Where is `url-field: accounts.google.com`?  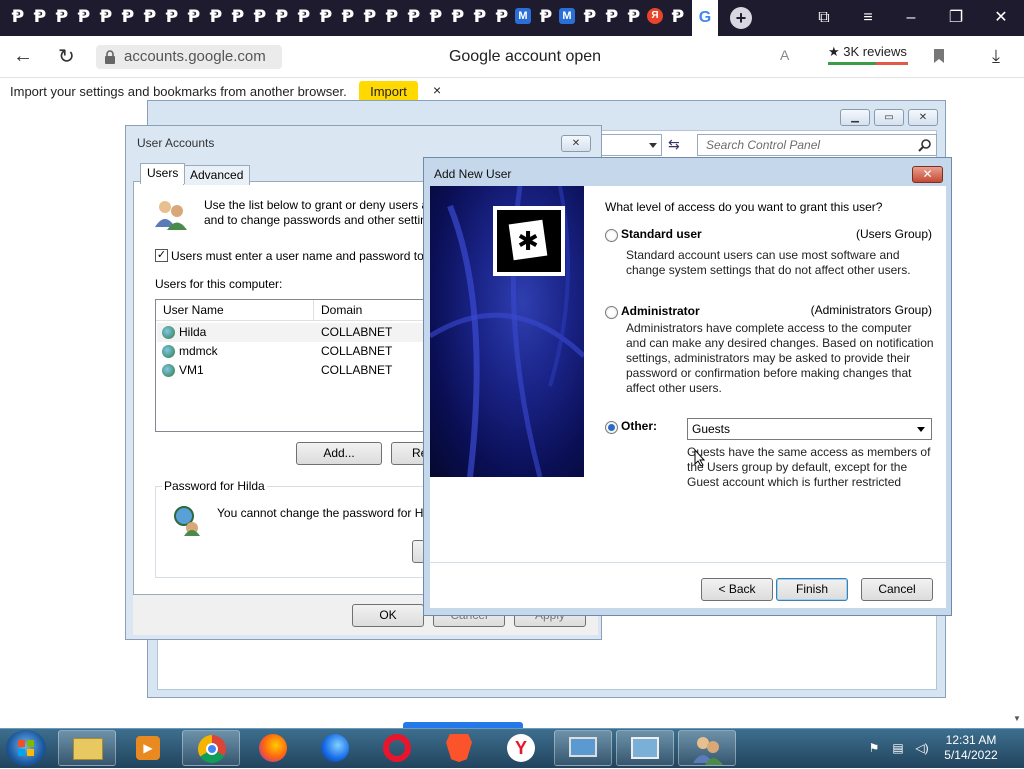 url-field: accounts.google.com is located at coordinates (189, 57).